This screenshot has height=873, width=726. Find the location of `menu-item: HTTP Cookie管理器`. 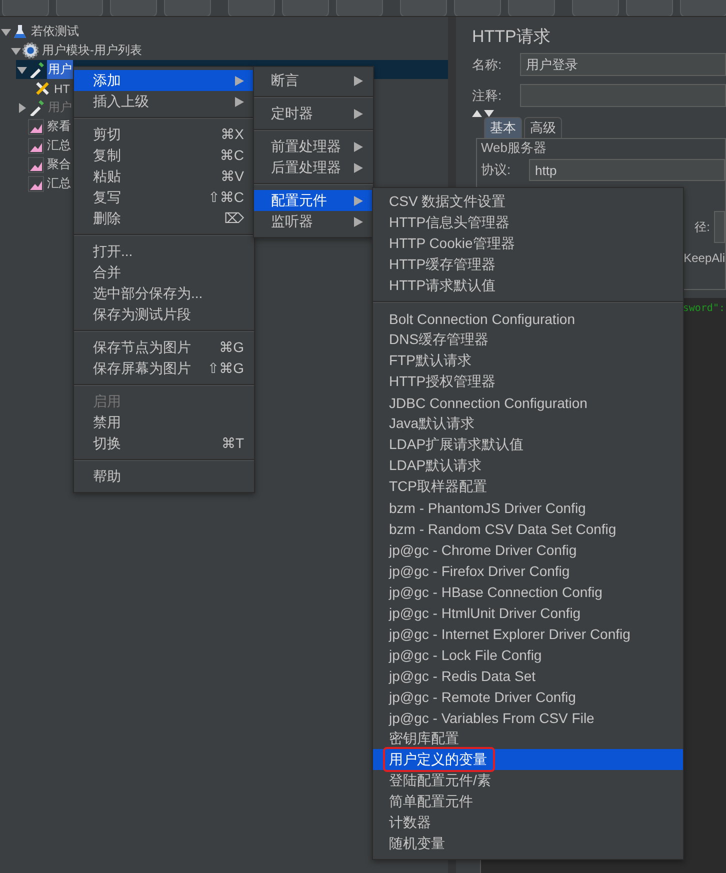

menu-item: HTTP Cookie管理器 is located at coordinates (528, 243).